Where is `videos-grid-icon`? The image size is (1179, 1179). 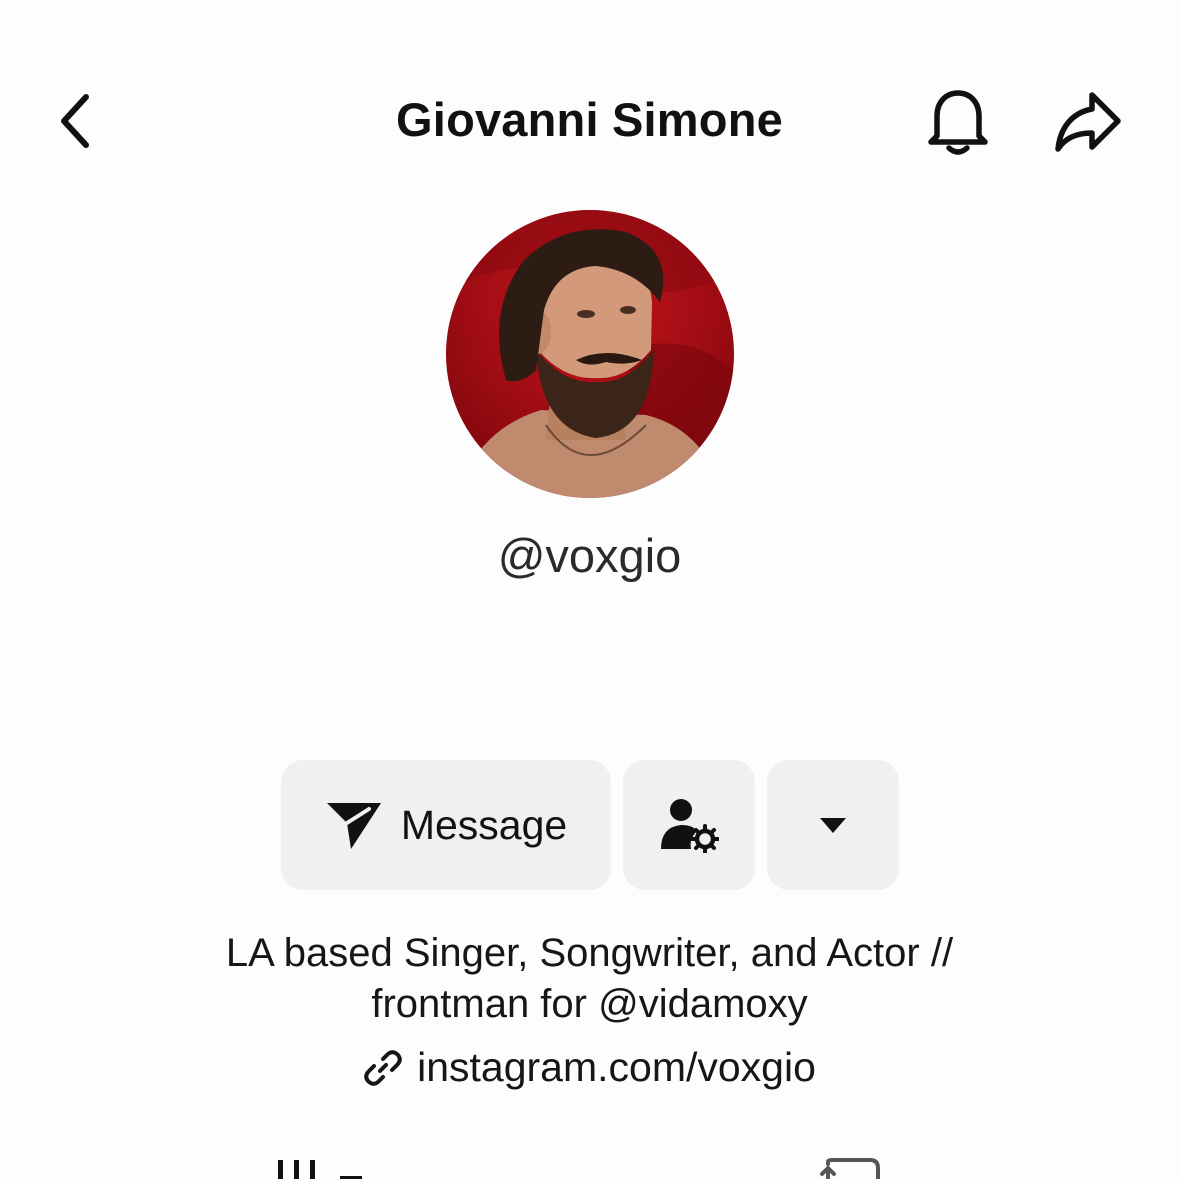 videos-grid-icon is located at coordinates (320, 1169).